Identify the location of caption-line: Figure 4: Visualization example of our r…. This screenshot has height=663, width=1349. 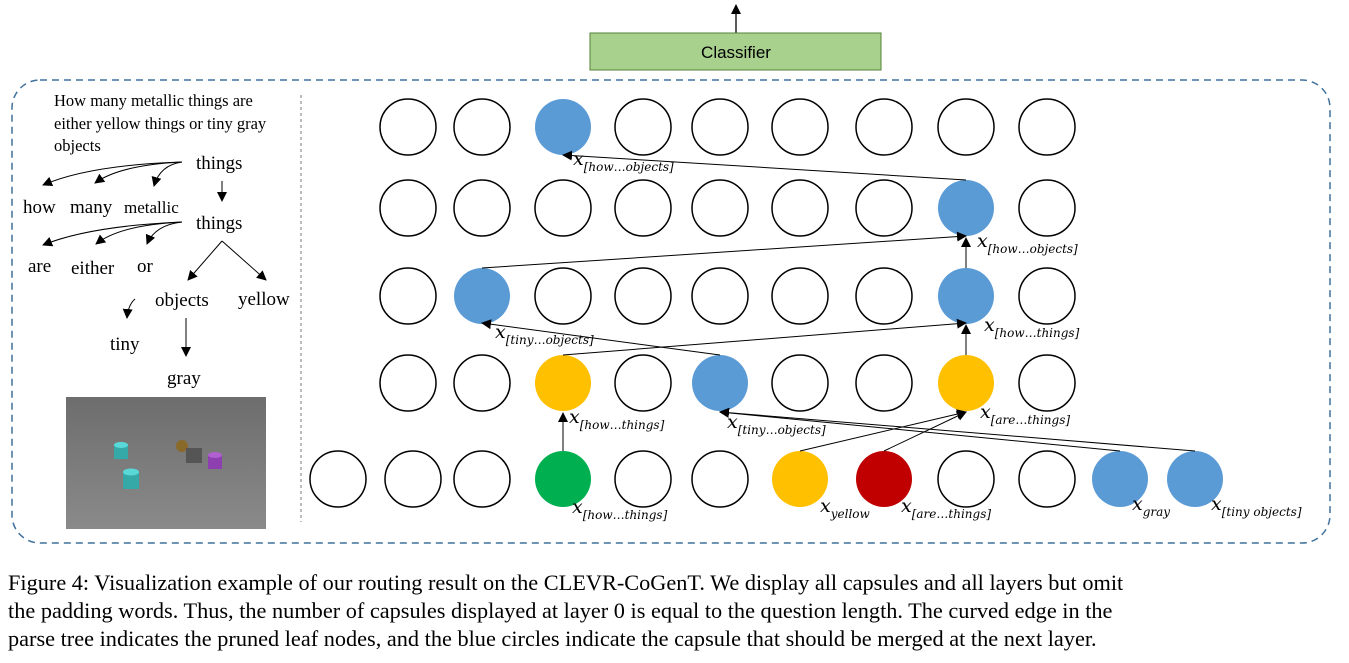
(566, 582).